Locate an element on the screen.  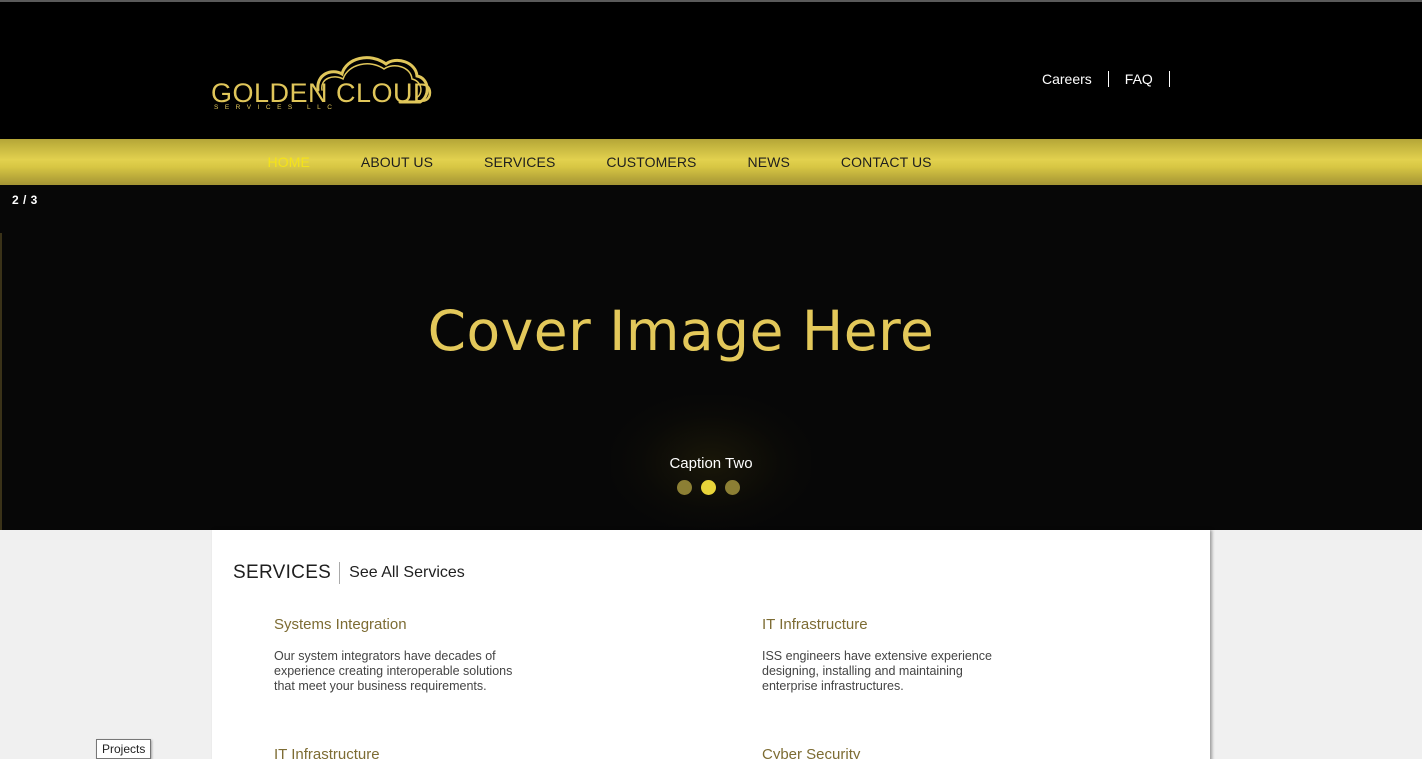
nav-item-services: SERVICES is located at coordinates (520, 162).